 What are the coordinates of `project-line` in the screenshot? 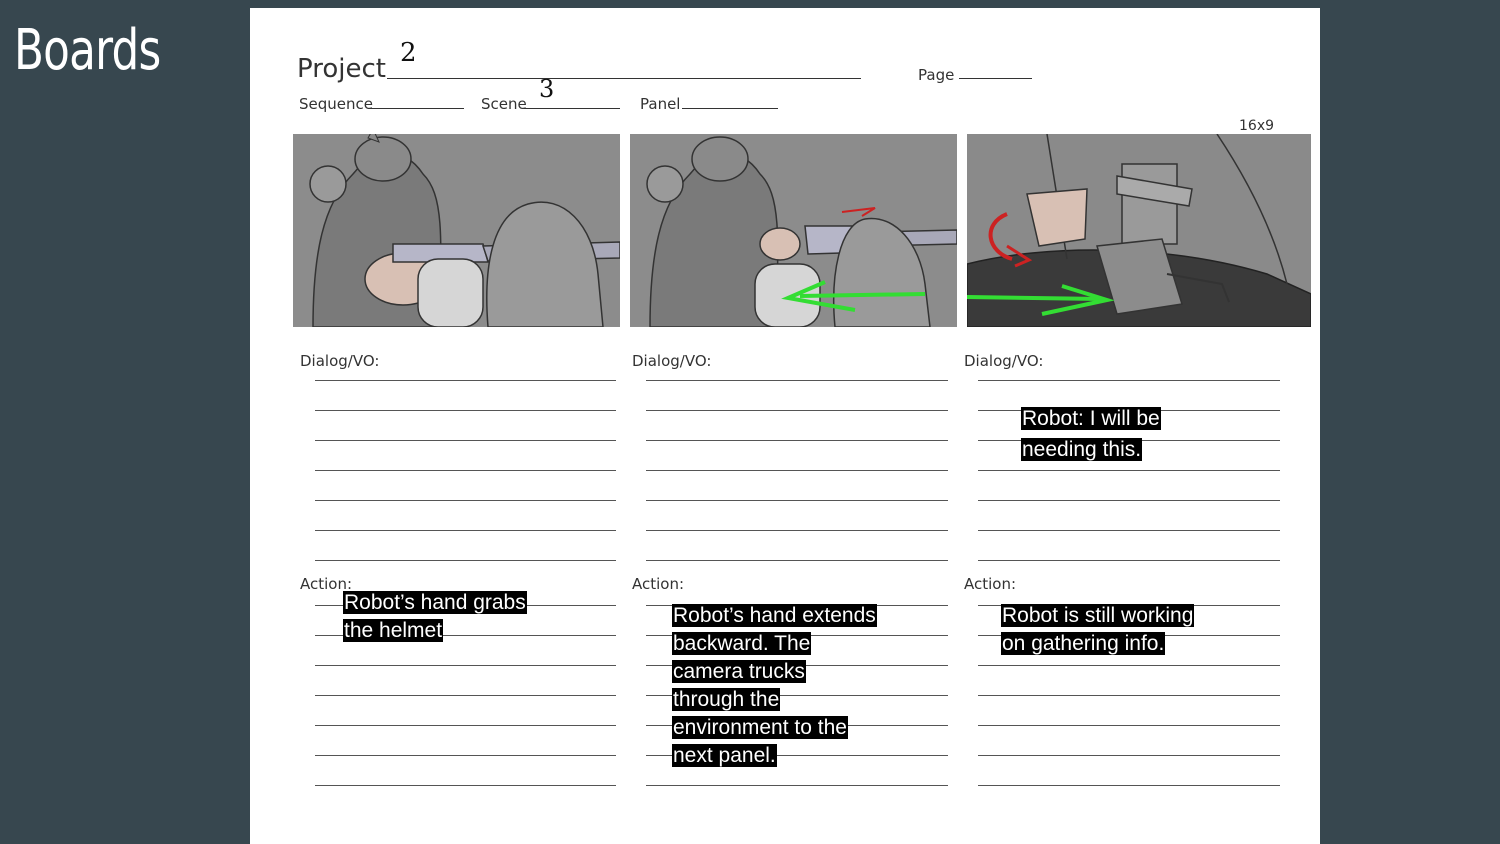 It's located at (624, 78).